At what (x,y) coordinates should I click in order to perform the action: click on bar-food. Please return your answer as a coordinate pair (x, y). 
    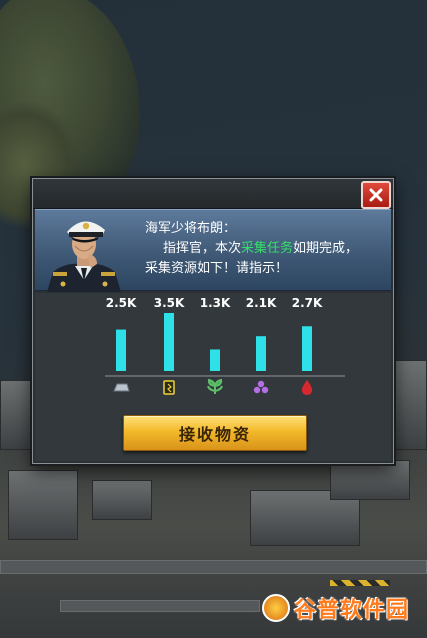
    Looking at the image, I should click on (215, 360).